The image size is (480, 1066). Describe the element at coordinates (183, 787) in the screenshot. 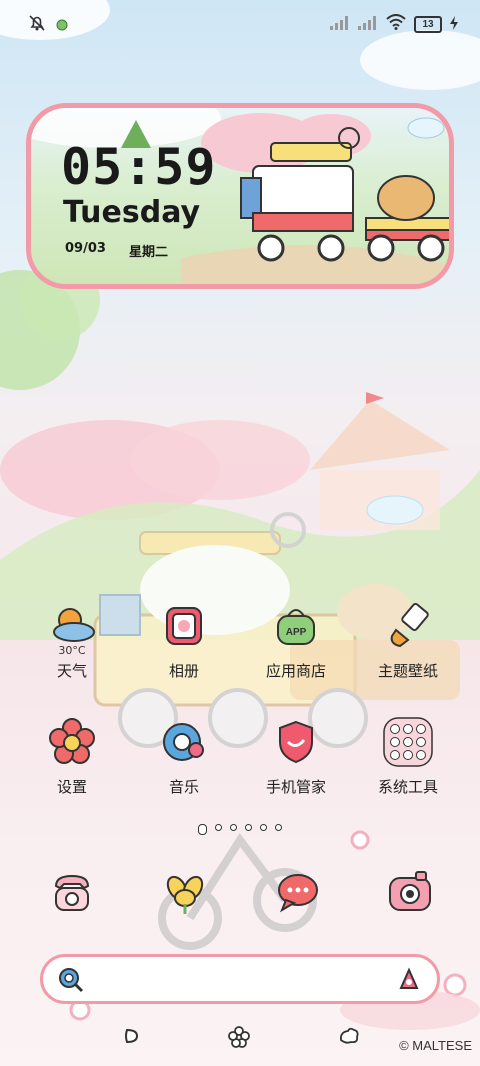

I see `app-music-label: 音乐` at that location.